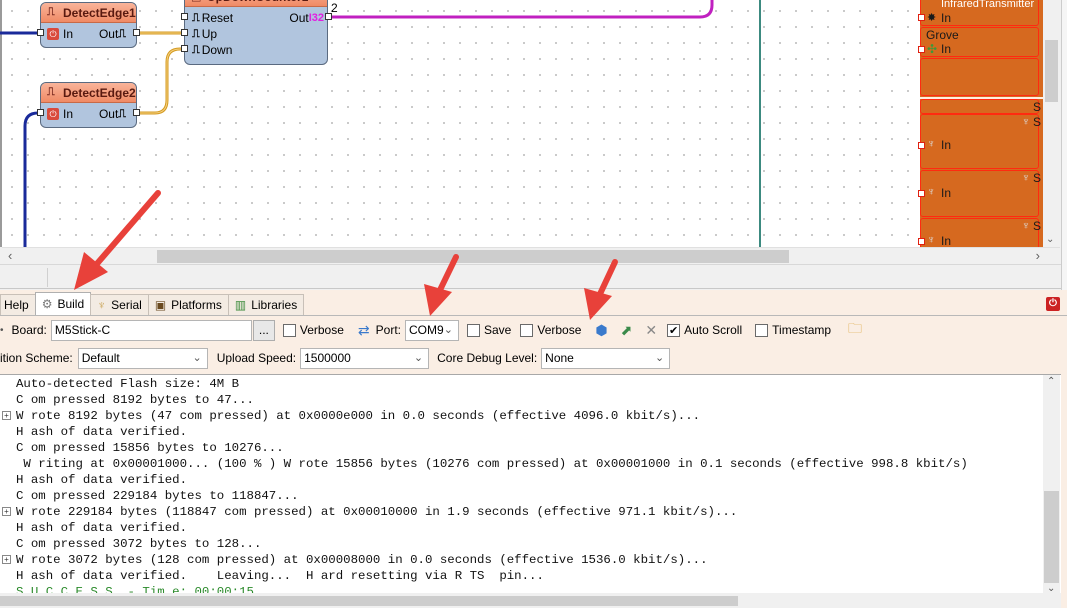  Describe the element at coordinates (674, 330) in the screenshot. I see `auto-scroll-checkbox: ✔` at that location.